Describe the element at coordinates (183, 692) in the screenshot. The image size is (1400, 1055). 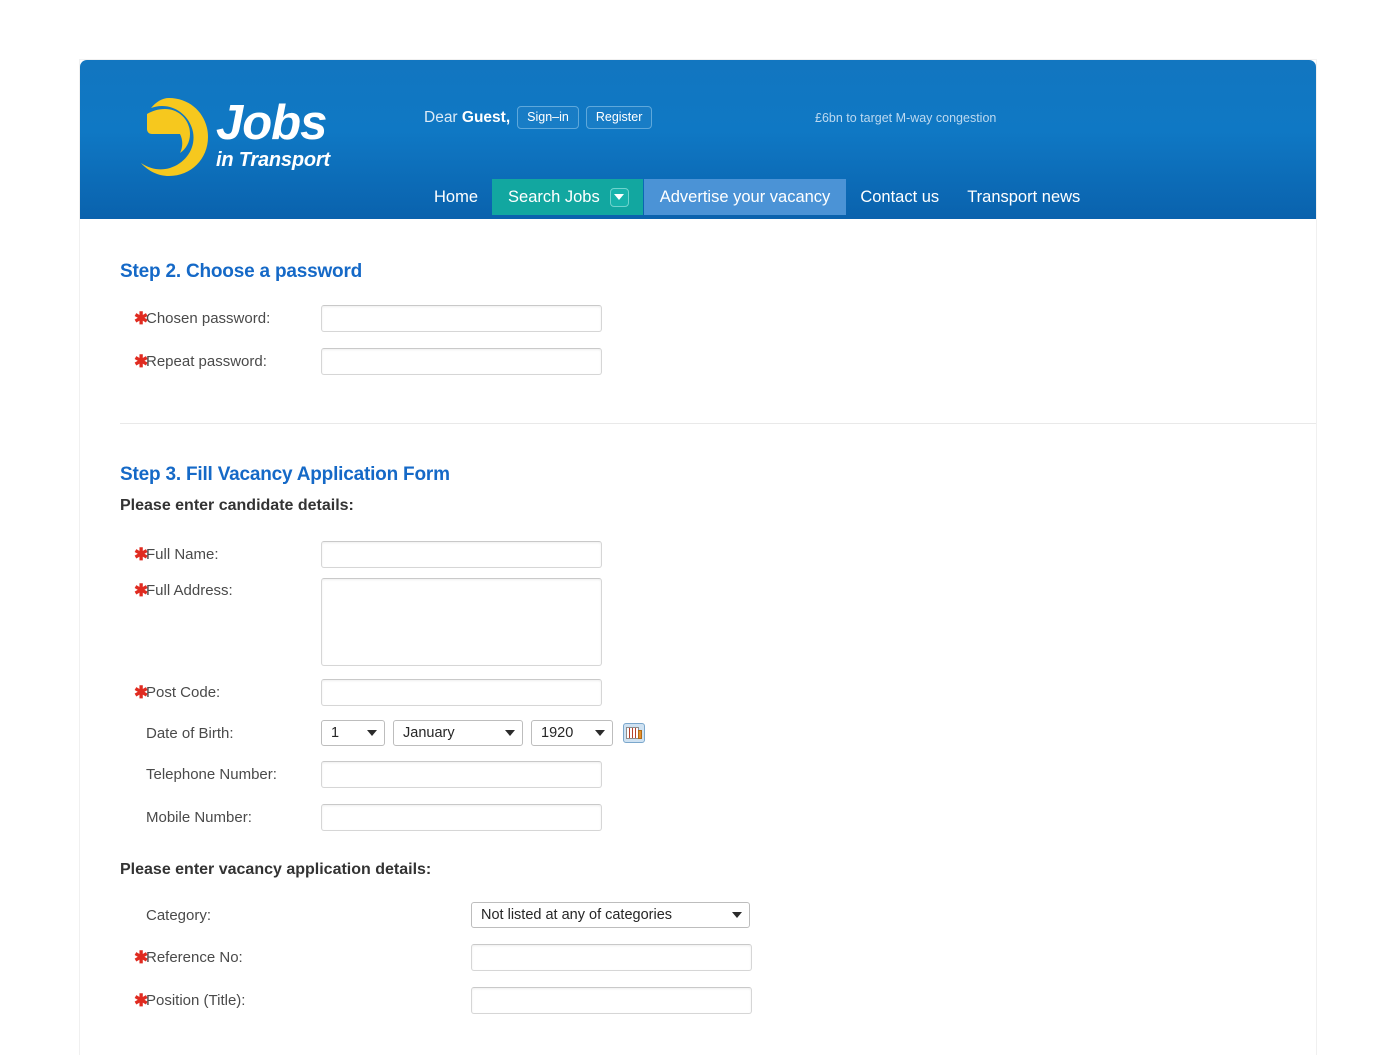
I see `post-code-label: Post Code:` at that location.